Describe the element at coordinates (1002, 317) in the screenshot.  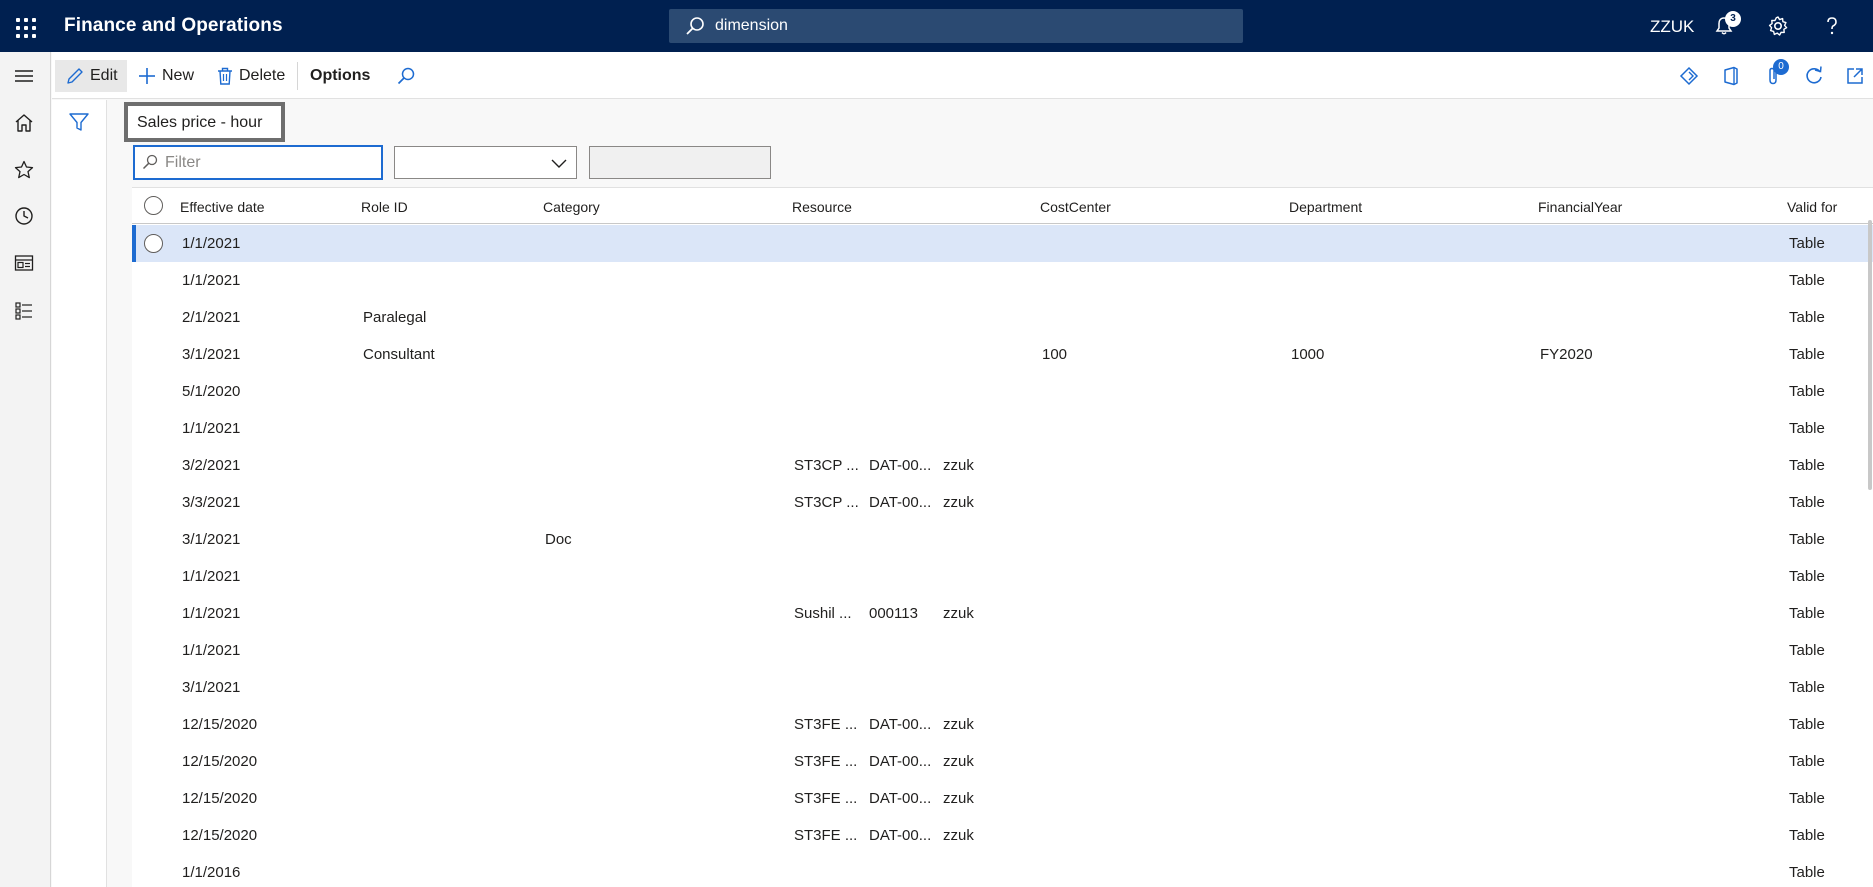
I see `table-row: 2/1/2021 Paralegal Table` at that location.